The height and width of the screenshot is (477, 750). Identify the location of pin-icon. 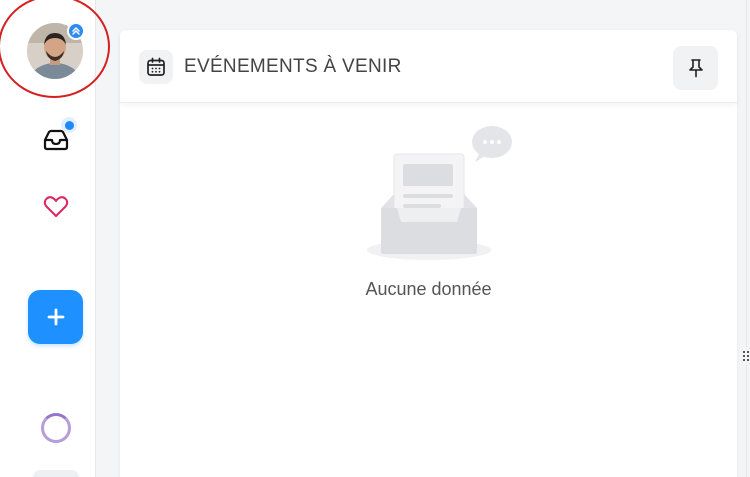
(695, 68).